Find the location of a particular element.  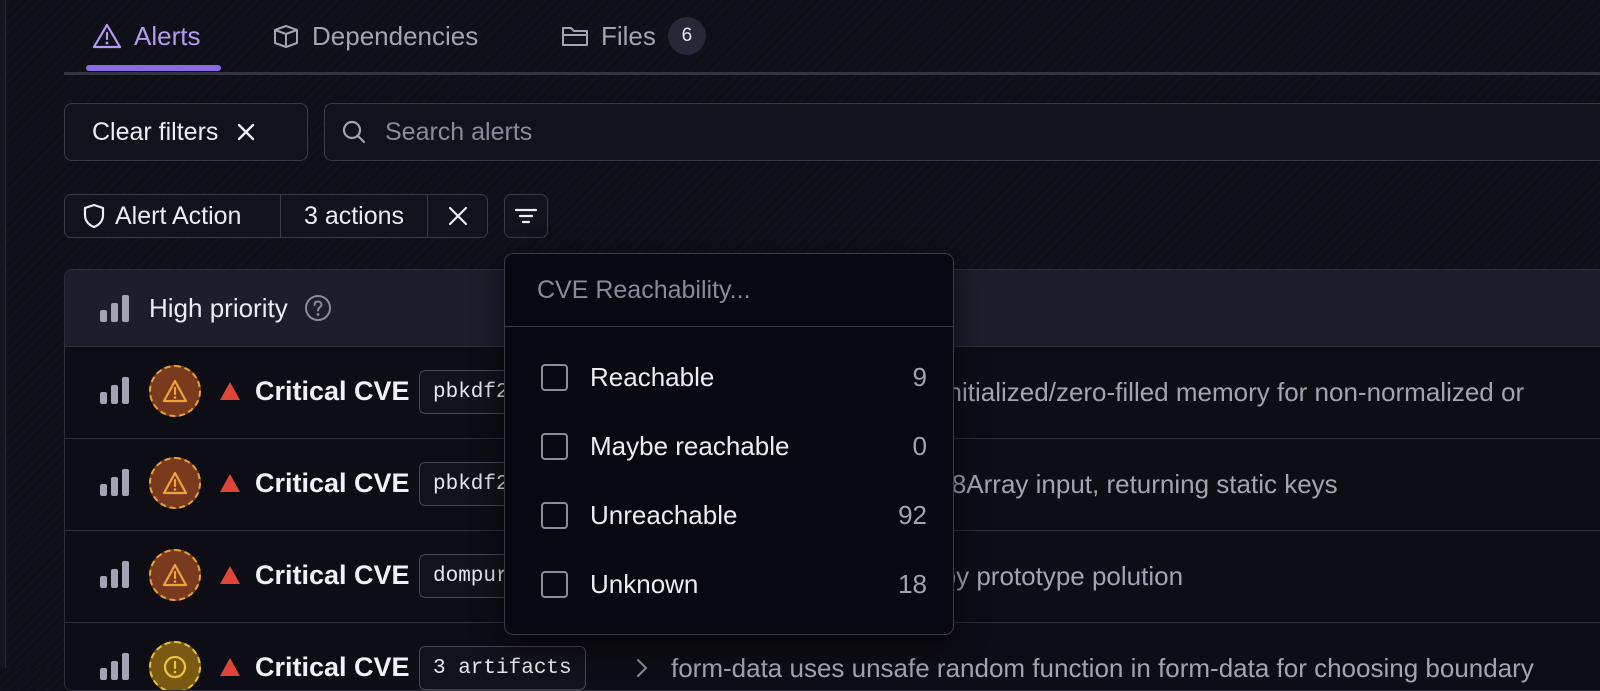

option-count: 9 is located at coordinates (919, 376).